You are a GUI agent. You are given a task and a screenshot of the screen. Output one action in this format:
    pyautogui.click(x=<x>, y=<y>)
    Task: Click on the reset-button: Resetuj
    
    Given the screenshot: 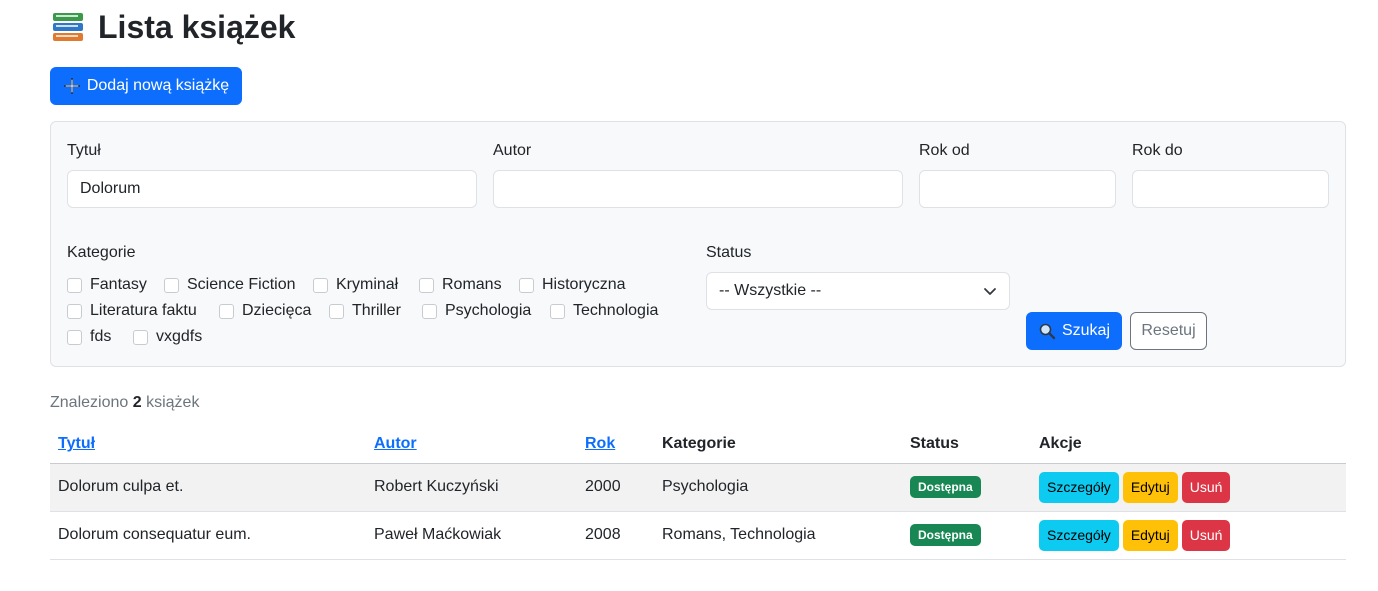 What is the action you would take?
    pyautogui.click(x=1168, y=331)
    